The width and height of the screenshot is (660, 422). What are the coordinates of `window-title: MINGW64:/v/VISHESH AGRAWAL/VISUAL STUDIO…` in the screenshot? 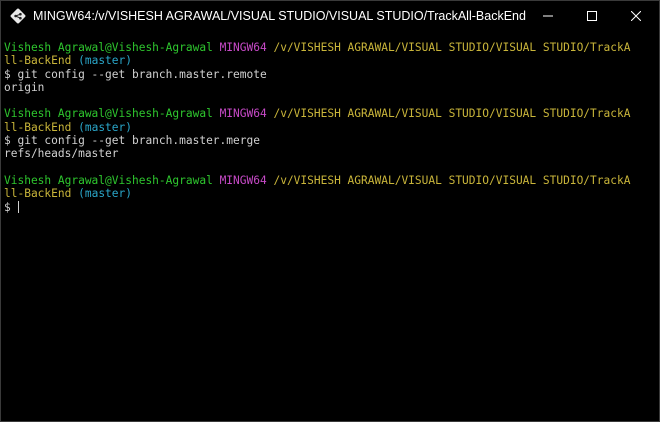 It's located at (279, 16).